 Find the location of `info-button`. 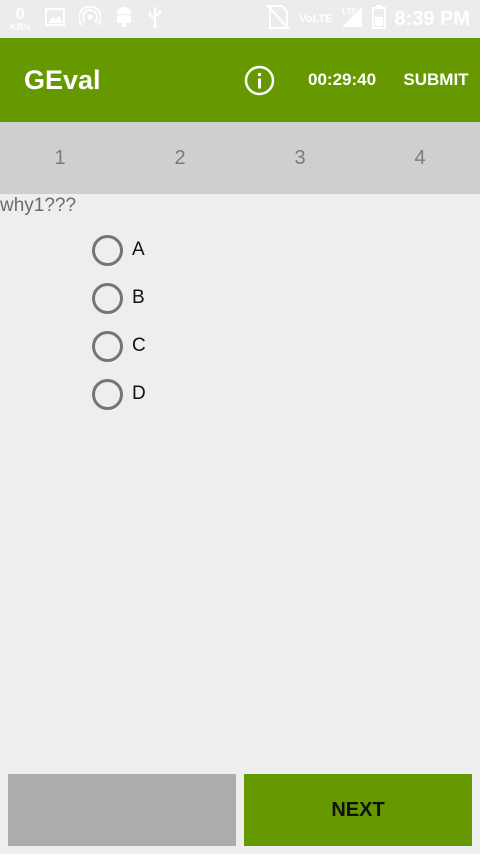

info-button is located at coordinates (259, 80).